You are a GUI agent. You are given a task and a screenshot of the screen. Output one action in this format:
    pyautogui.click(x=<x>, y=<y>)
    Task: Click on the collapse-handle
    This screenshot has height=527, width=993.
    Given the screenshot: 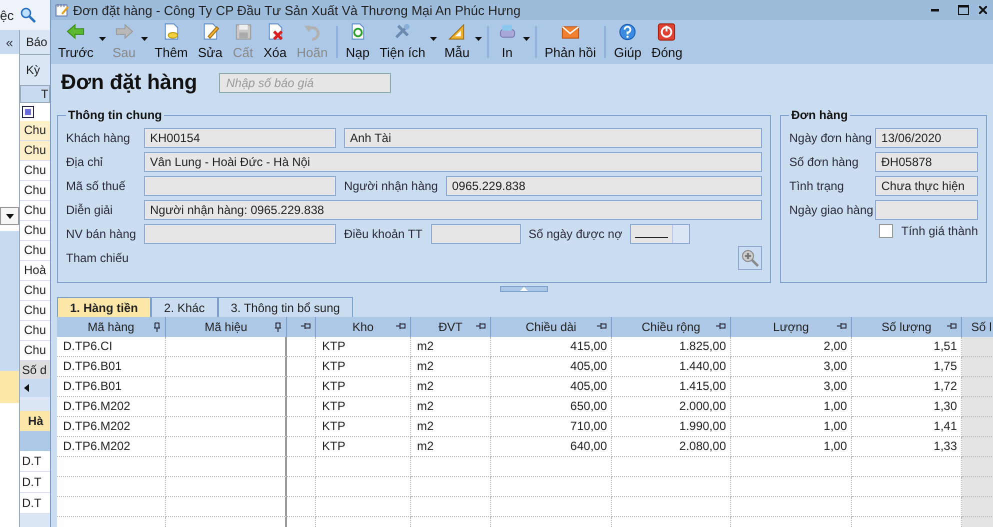 What is the action you would take?
    pyautogui.click(x=524, y=289)
    